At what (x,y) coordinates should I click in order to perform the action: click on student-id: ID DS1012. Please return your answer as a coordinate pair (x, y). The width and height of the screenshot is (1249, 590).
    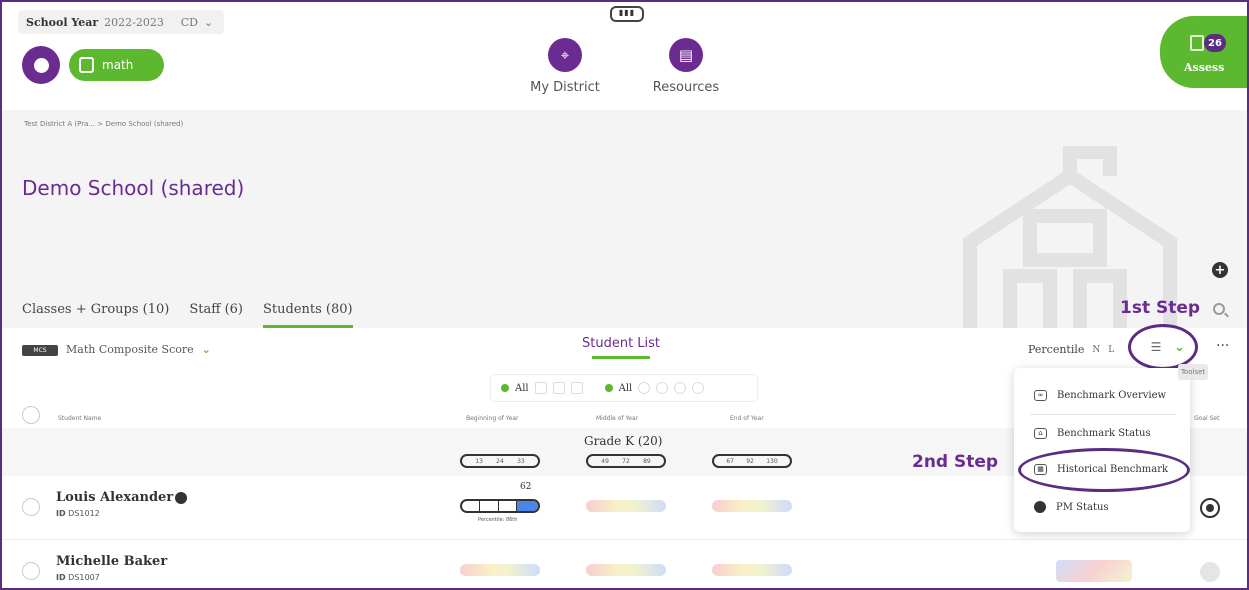
    Looking at the image, I should click on (78, 513).